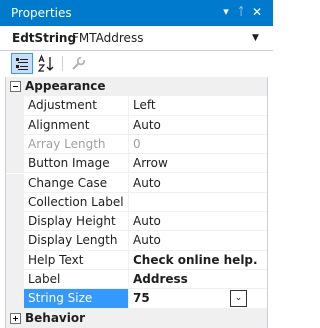  I want to click on category-row-behavior: Behavior, so click(136, 318).